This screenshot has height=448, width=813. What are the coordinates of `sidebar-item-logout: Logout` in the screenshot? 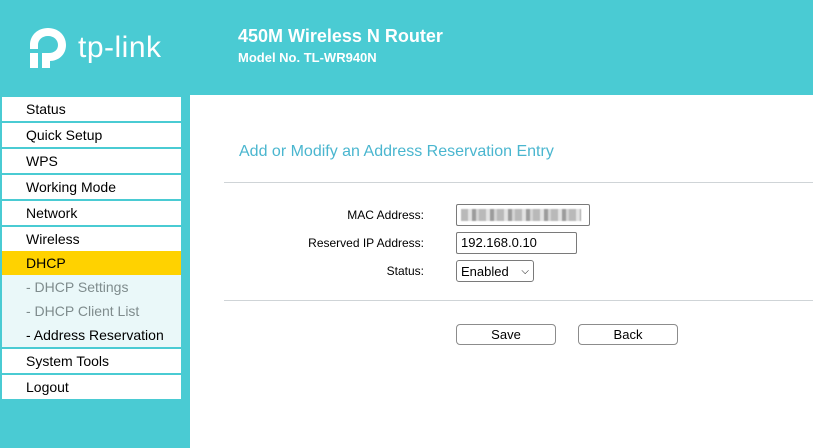 It's located at (91, 387).